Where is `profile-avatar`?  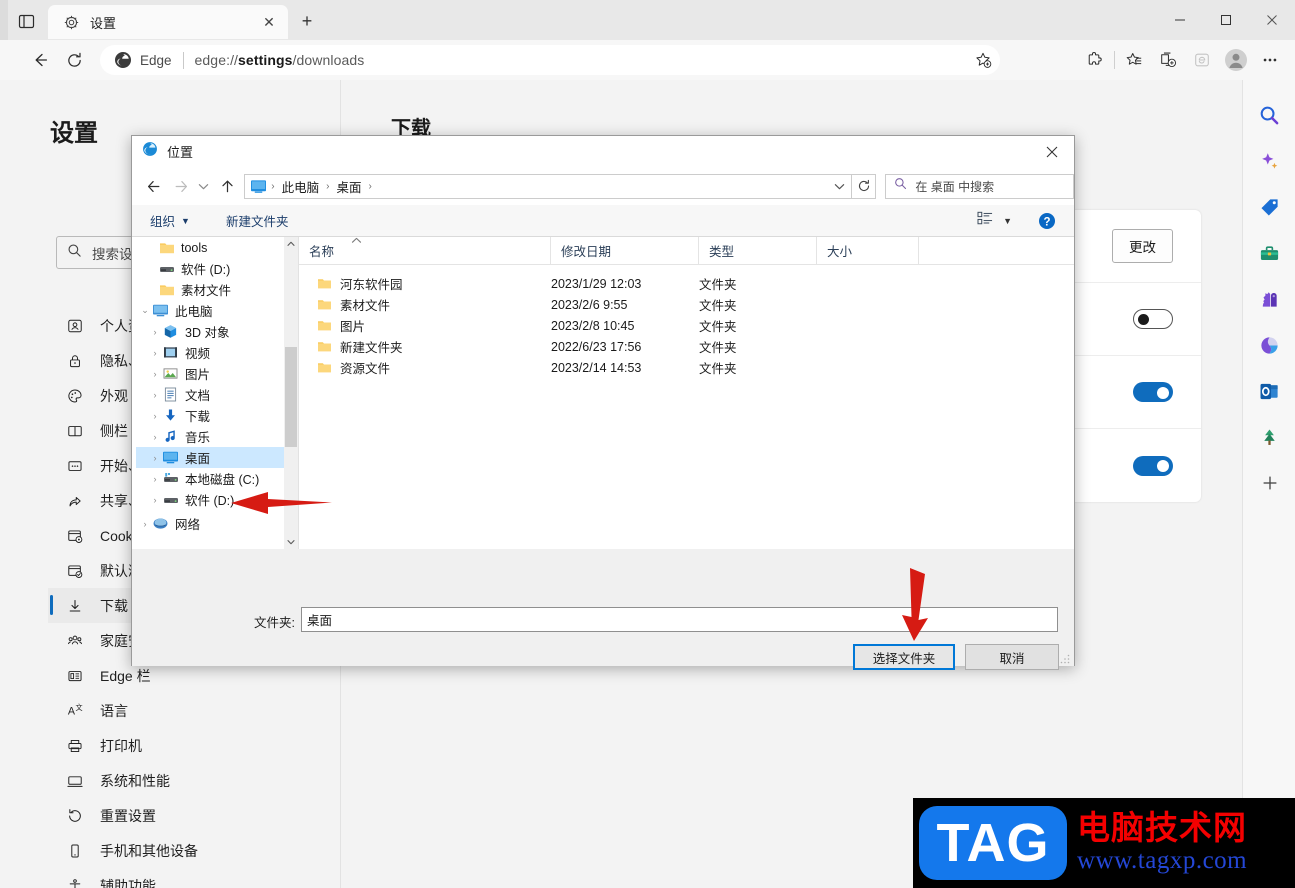
profile-avatar is located at coordinates (1236, 60).